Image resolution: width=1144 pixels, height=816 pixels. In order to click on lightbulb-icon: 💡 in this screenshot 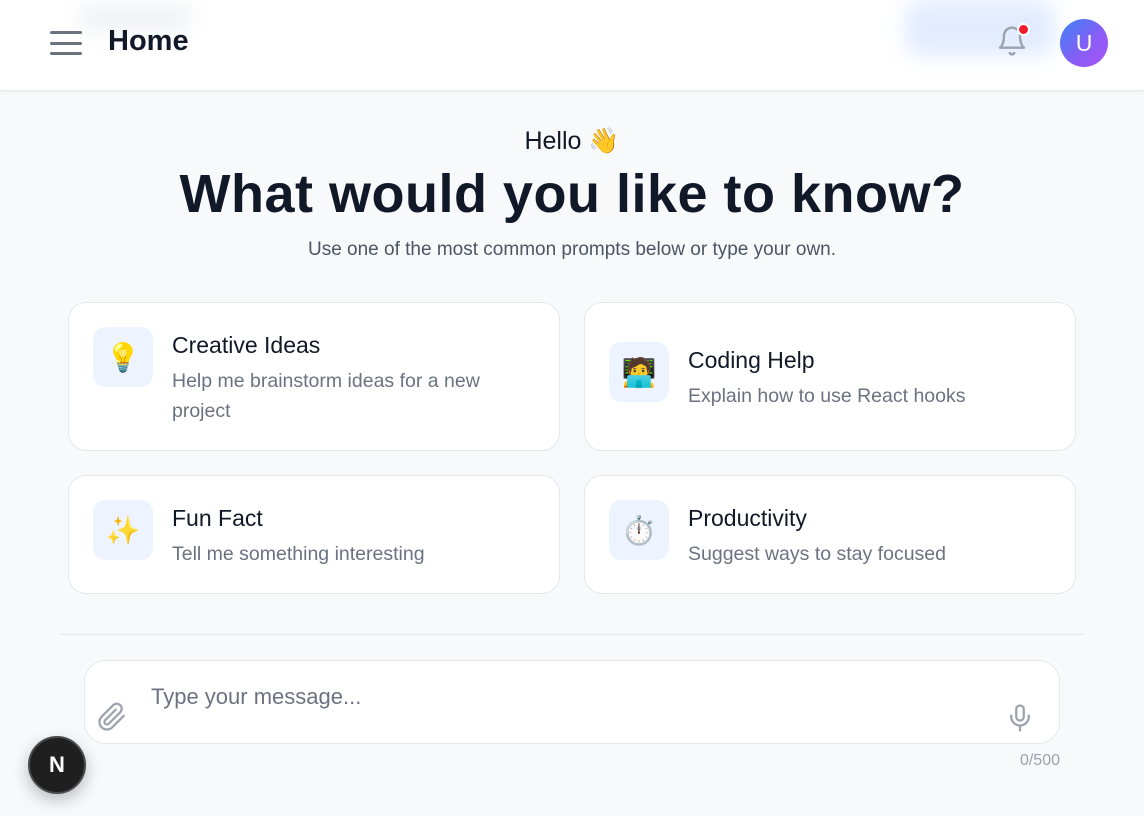, I will do `click(123, 357)`.